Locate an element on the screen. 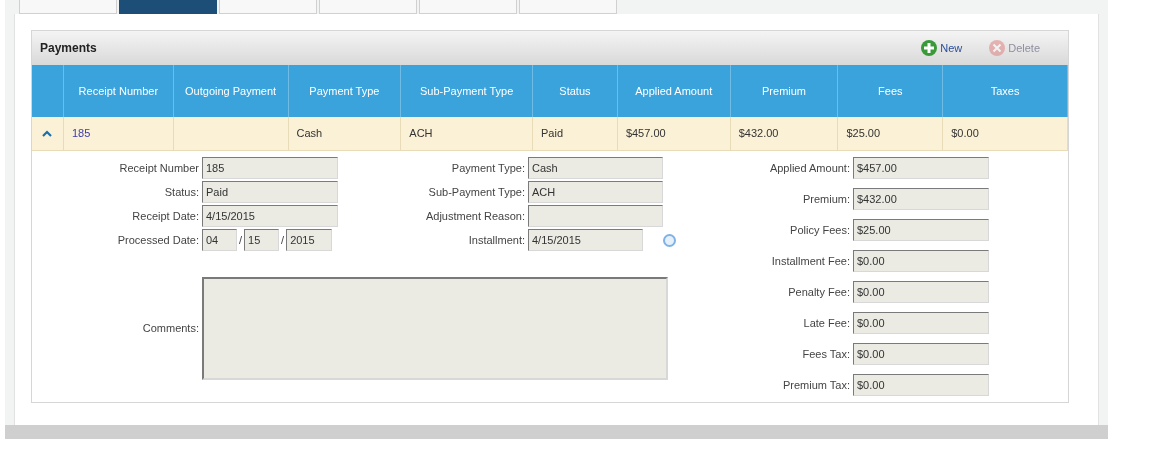 The image size is (1164, 464). date-part-field: 15 is located at coordinates (262, 240).